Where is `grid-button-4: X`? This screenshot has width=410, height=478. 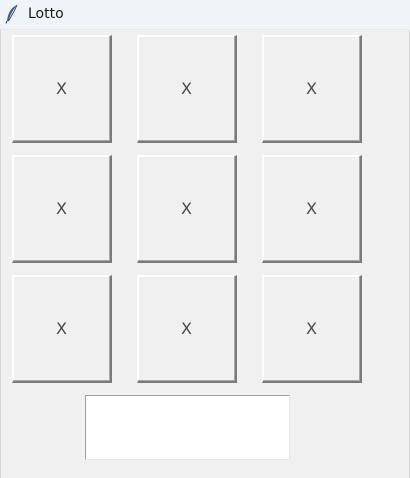 grid-button-4: X is located at coordinates (62, 209).